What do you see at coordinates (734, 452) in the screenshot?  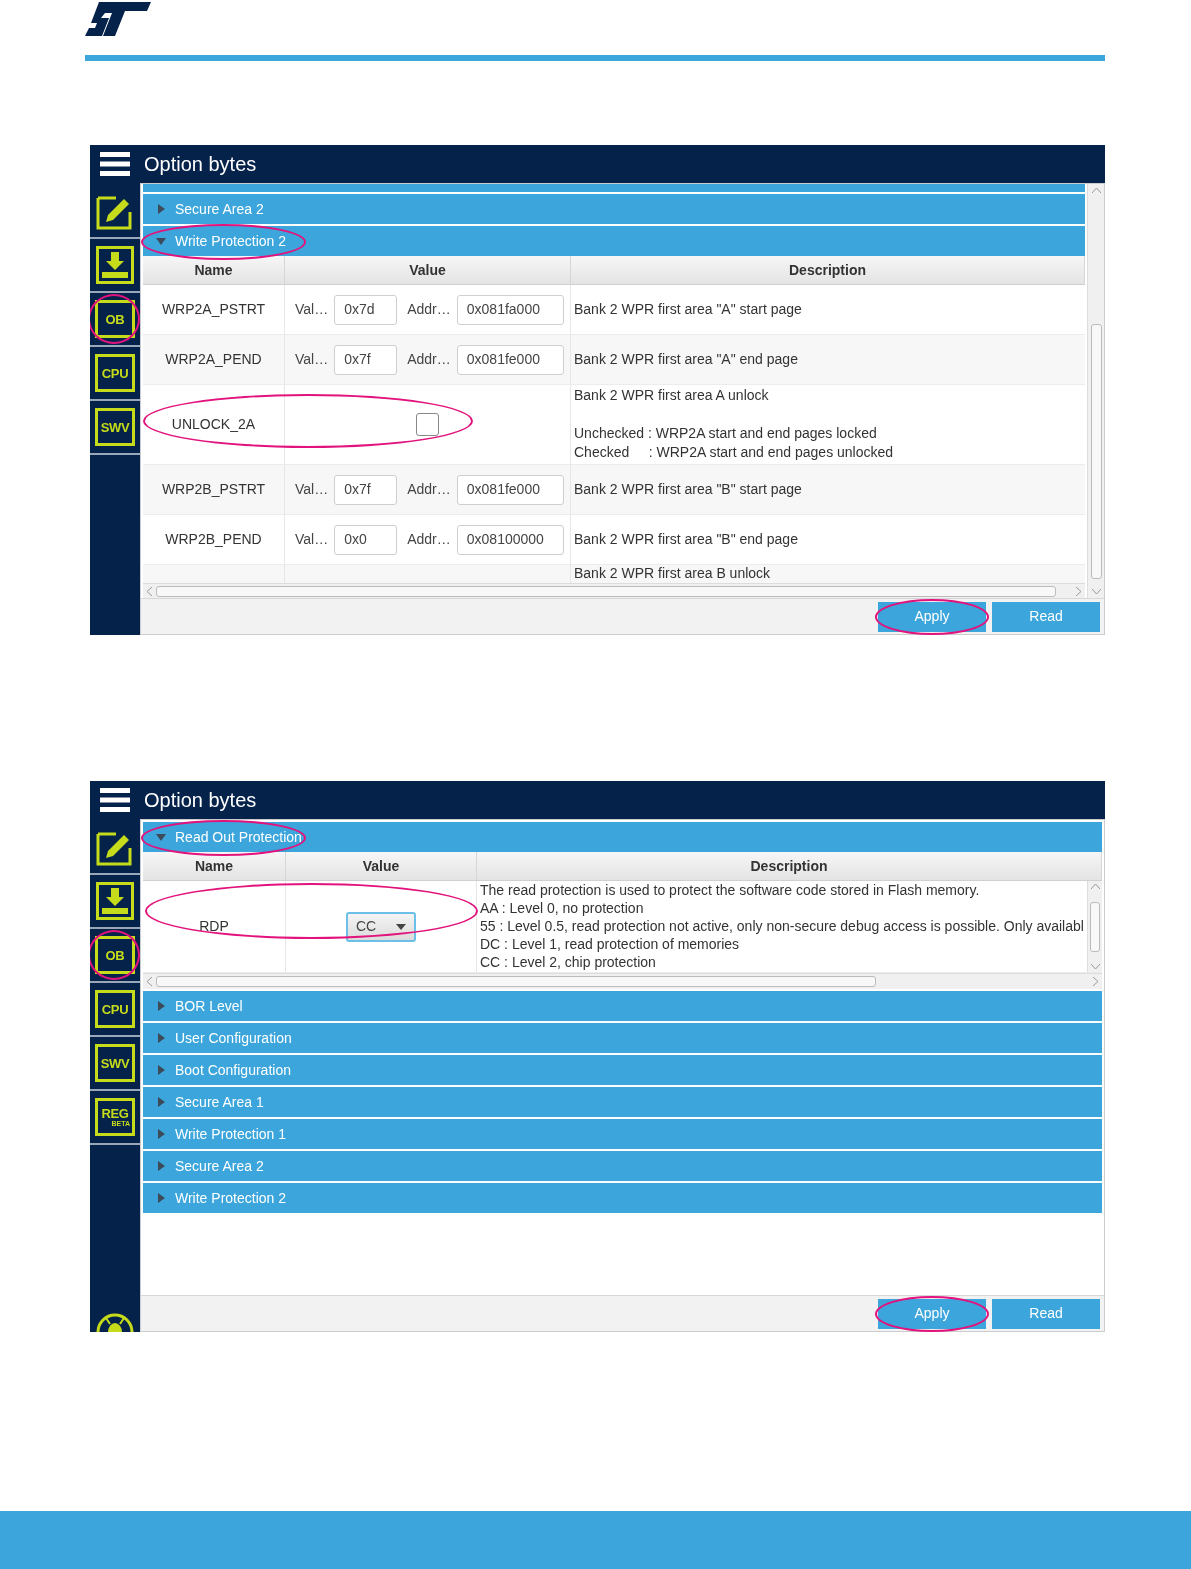 I see `description-text: Checked : WRP2A start and end pages unlocked` at bounding box center [734, 452].